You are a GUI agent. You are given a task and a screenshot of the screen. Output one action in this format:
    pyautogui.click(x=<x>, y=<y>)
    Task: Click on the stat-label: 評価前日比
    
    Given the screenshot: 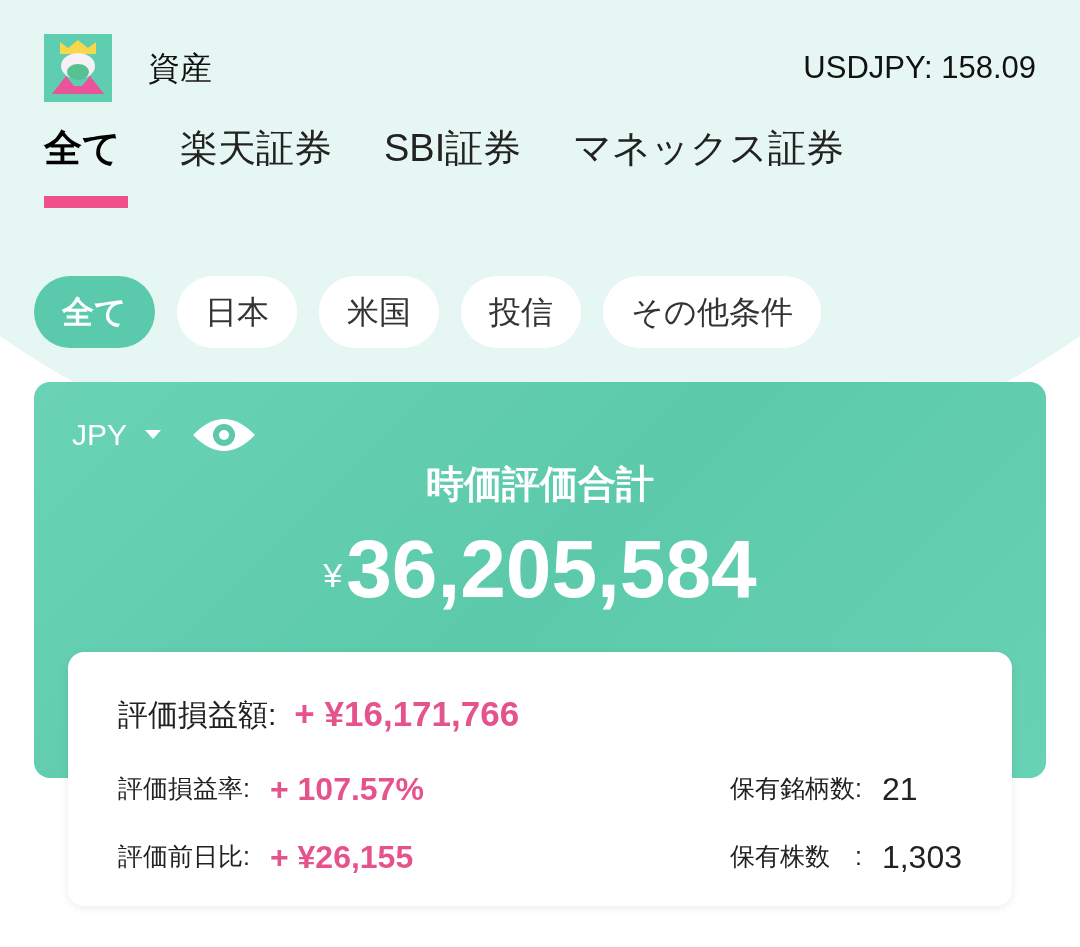 What is the action you would take?
    pyautogui.click(x=180, y=856)
    